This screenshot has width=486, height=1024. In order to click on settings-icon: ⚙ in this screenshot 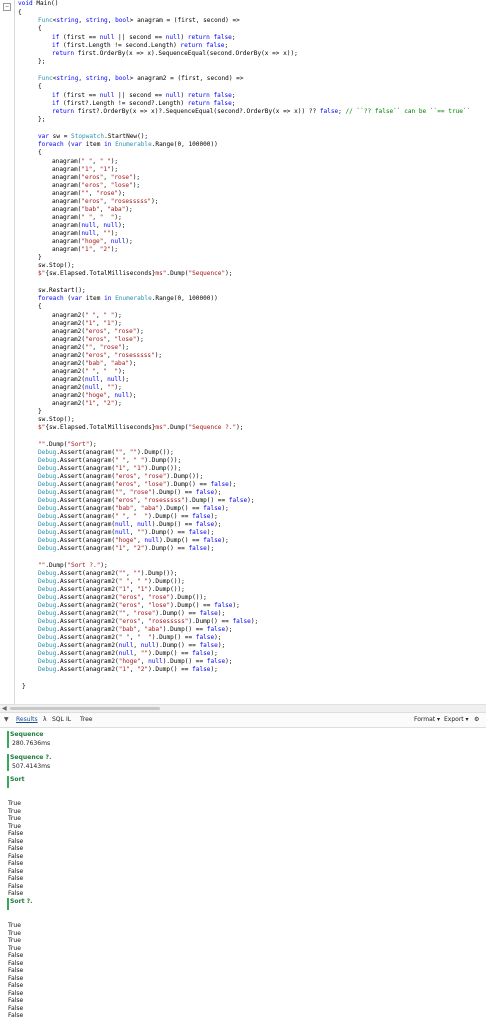, I will do `click(476, 720)`.